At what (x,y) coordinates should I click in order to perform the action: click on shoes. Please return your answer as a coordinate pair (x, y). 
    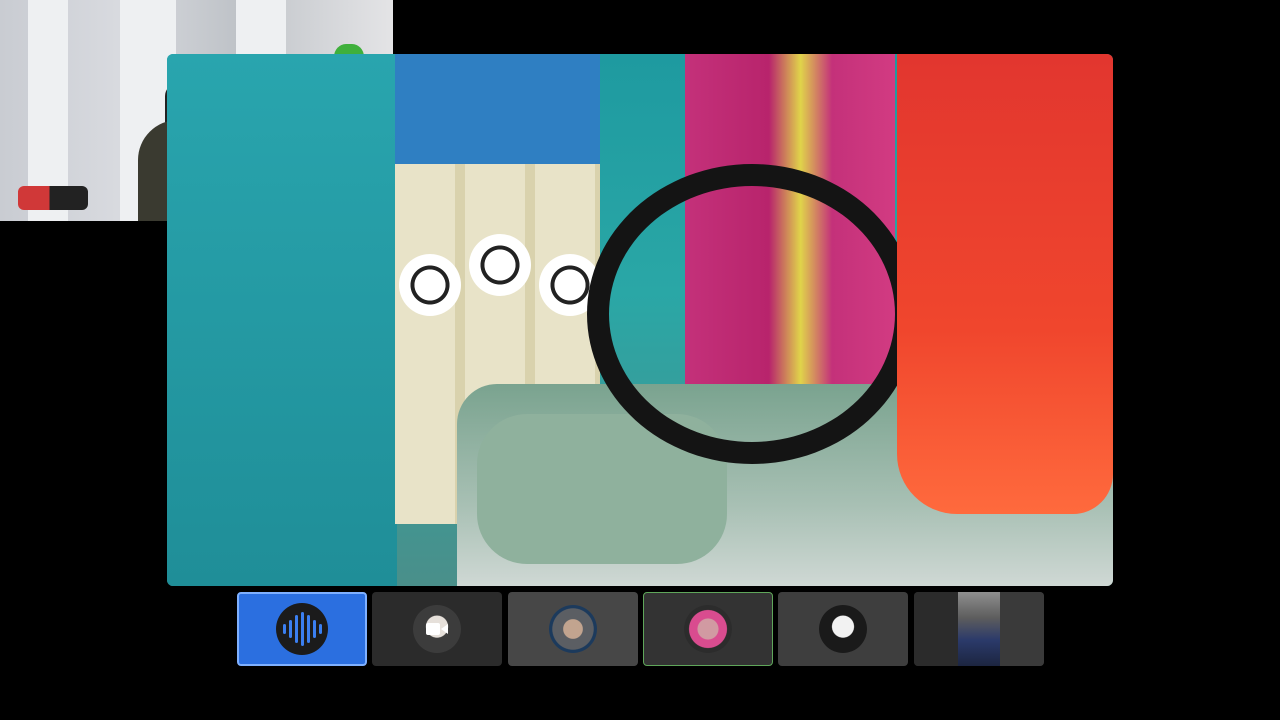
    Looking at the image, I should click on (53, 198).